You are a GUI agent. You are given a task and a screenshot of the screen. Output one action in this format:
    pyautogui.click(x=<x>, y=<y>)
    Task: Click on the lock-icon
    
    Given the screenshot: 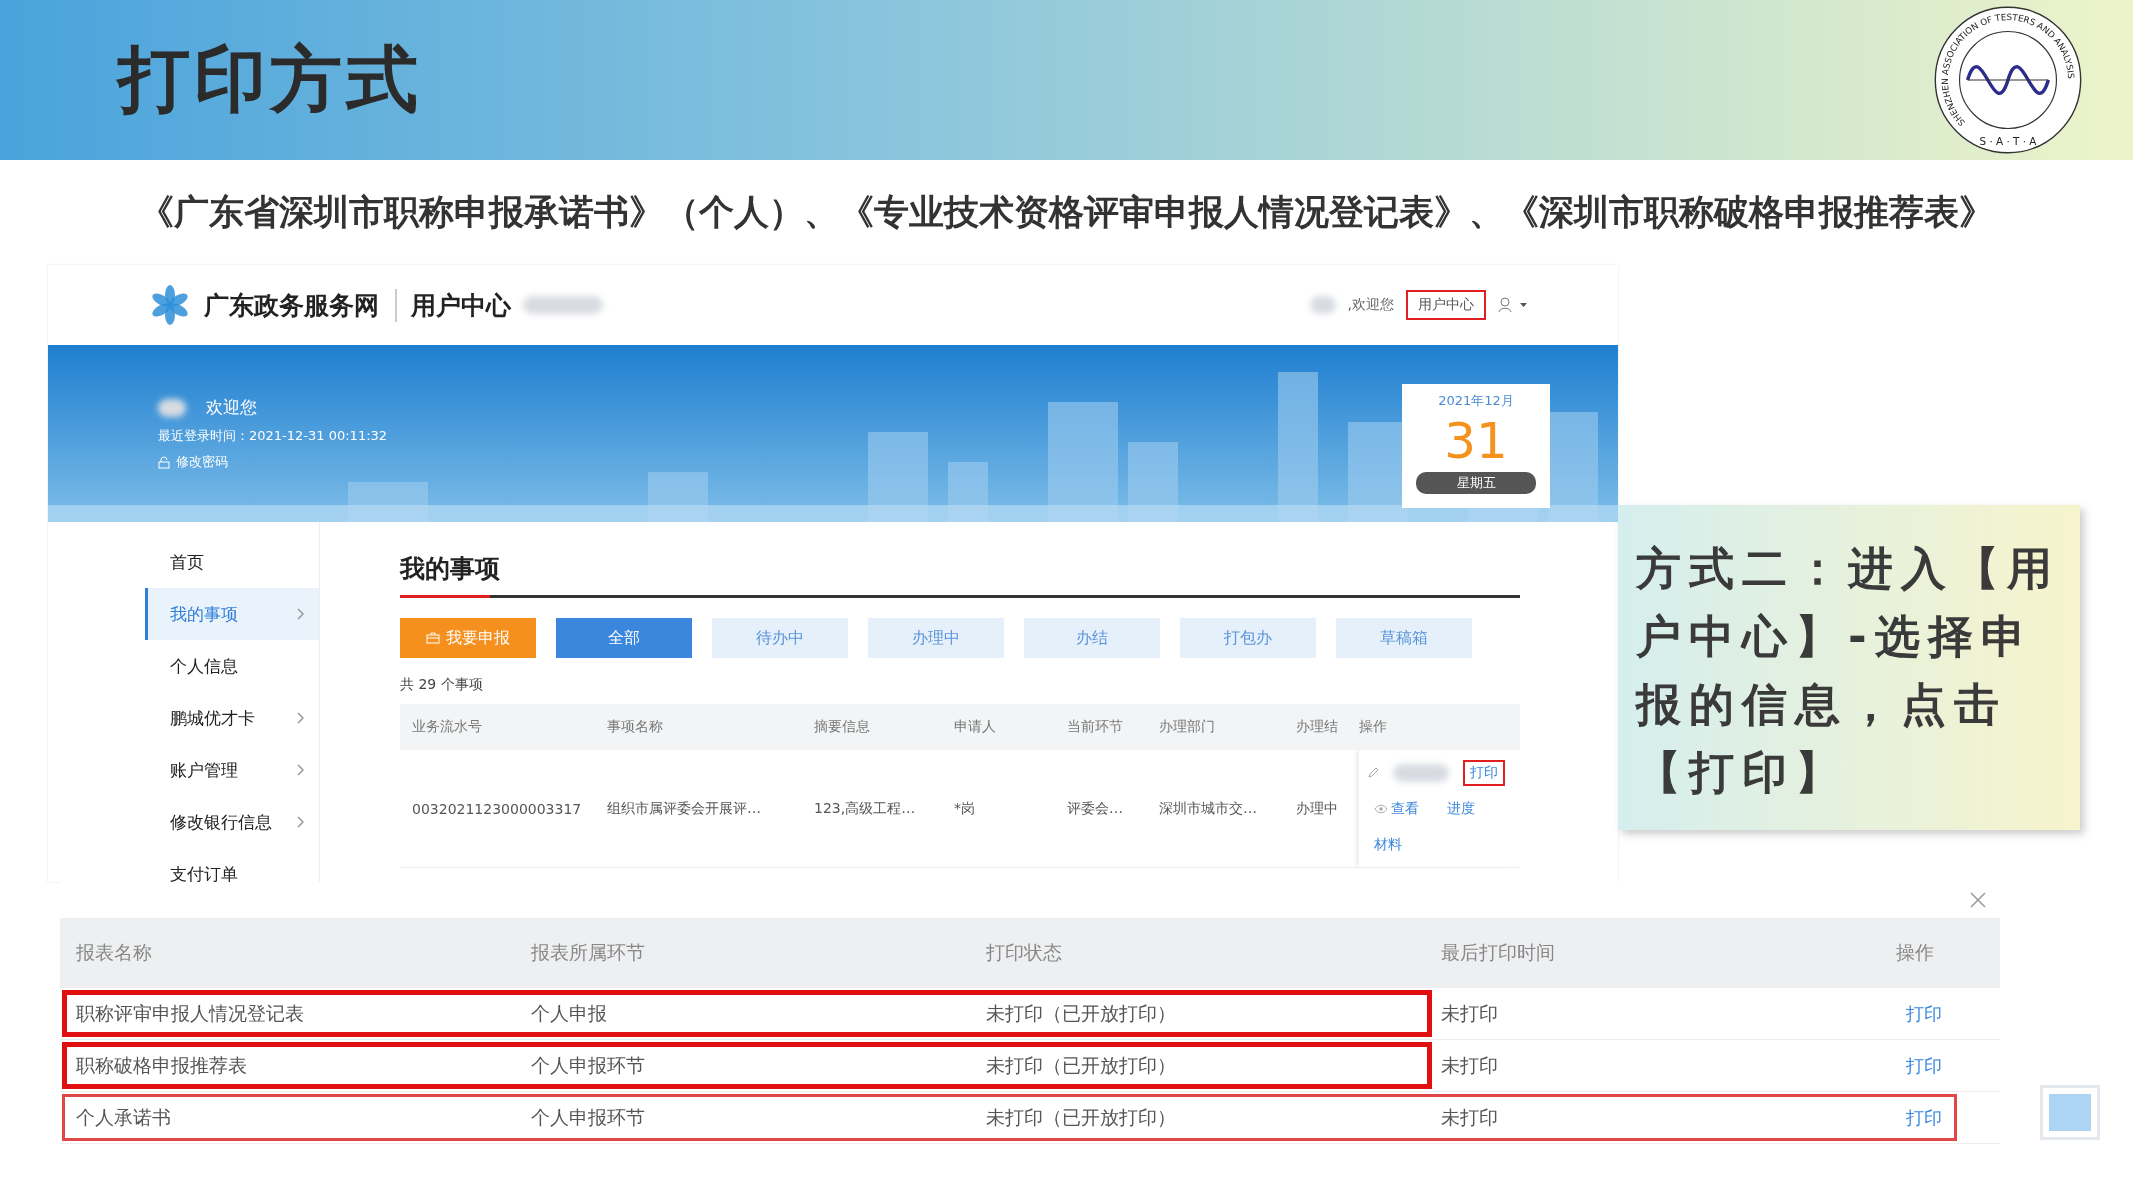 What is the action you would take?
    pyautogui.click(x=164, y=462)
    